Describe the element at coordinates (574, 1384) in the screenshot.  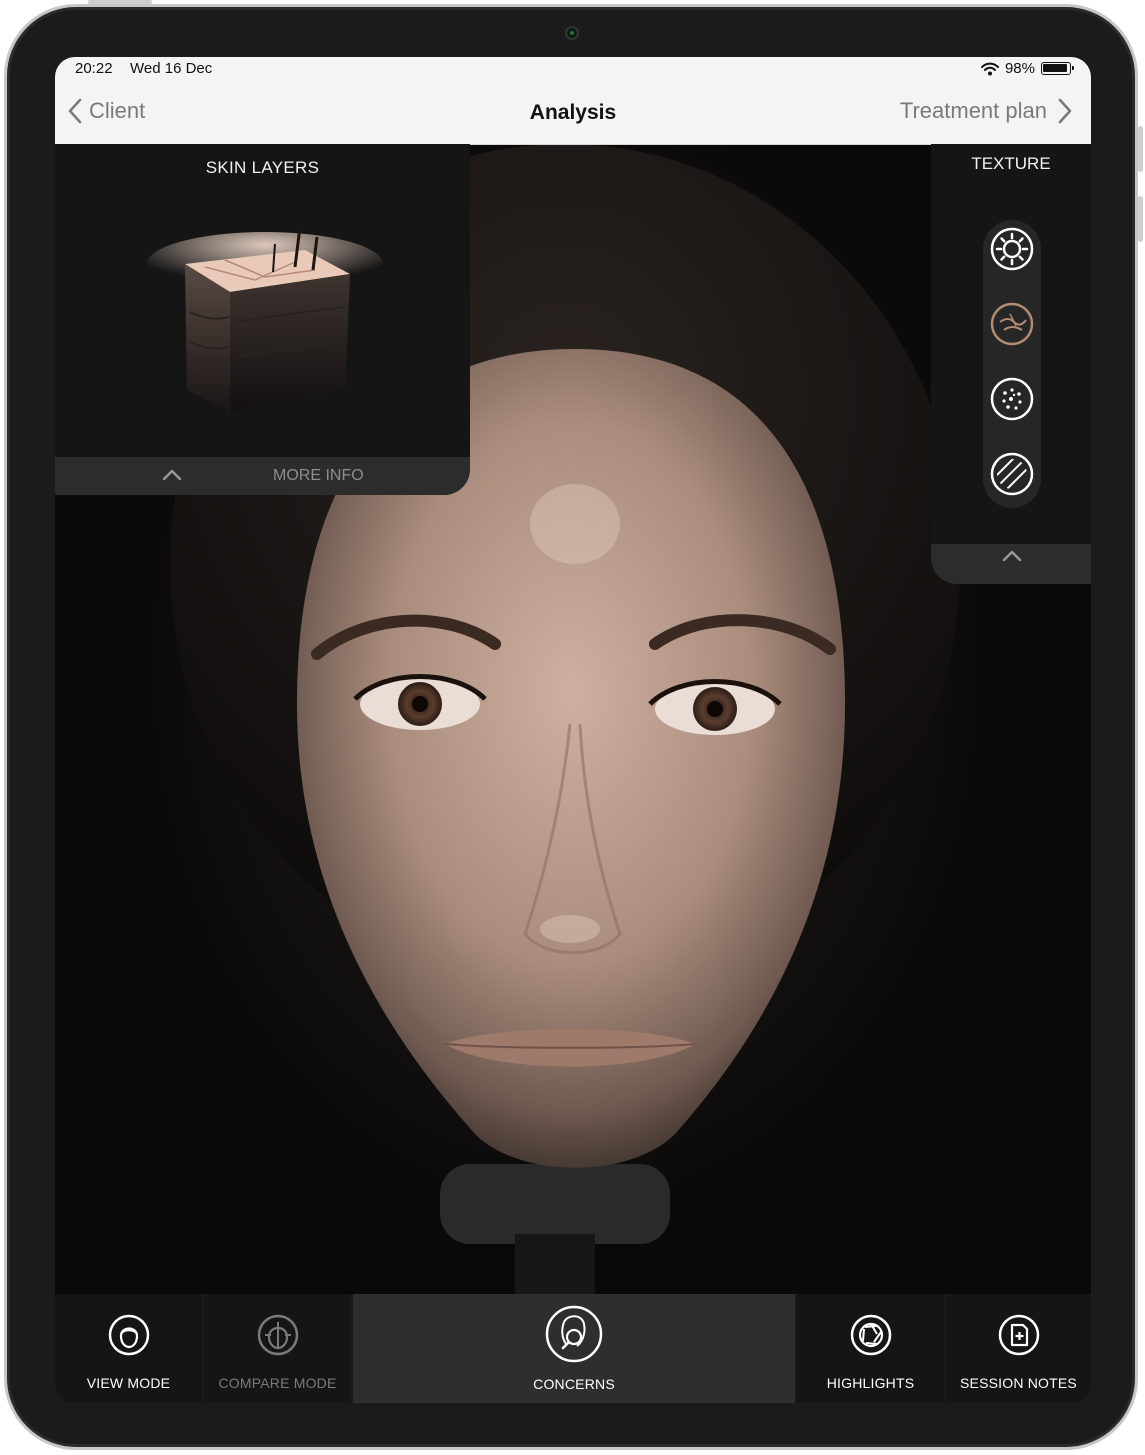
I see `concerns-label: CONCERNS` at that location.